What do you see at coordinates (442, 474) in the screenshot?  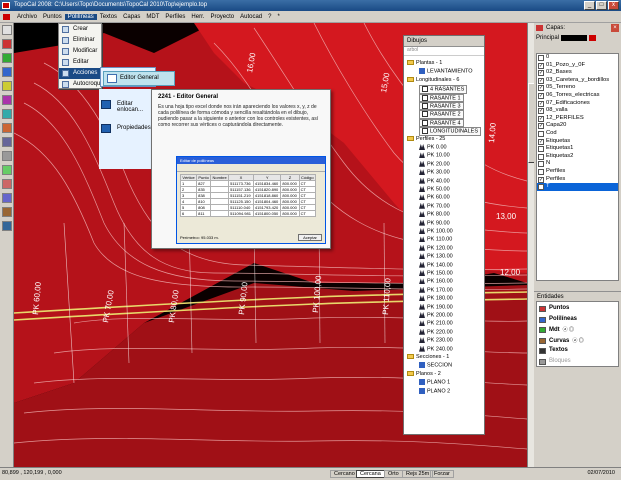 I see `status-forzar: Forzar` at bounding box center [442, 474].